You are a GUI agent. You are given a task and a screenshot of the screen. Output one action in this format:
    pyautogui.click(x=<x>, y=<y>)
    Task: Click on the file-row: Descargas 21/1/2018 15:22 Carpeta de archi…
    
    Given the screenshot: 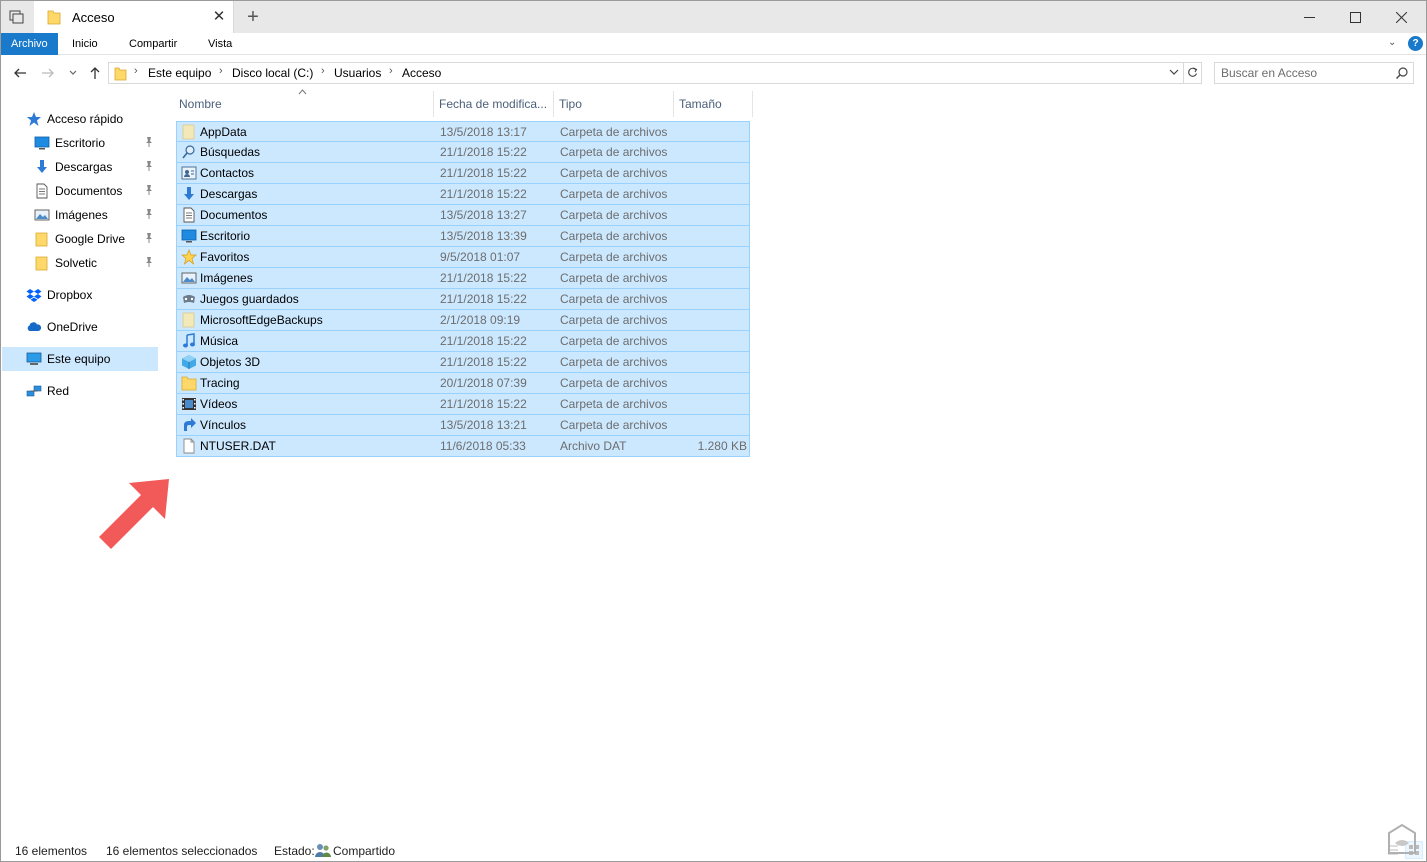 What is the action you would take?
    pyautogui.click(x=463, y=194)
    